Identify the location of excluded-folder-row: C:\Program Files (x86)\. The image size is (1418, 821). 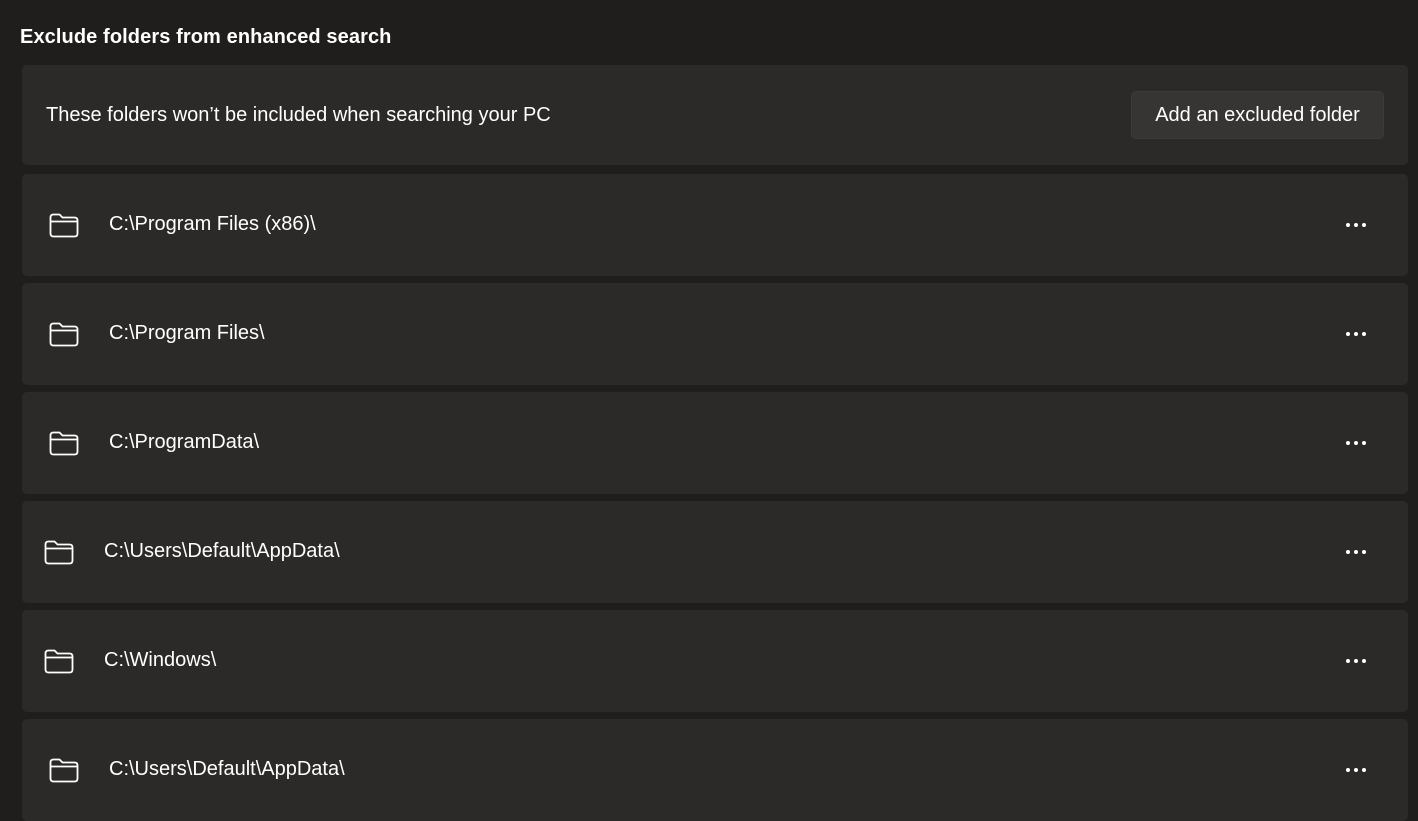
(715, 225).